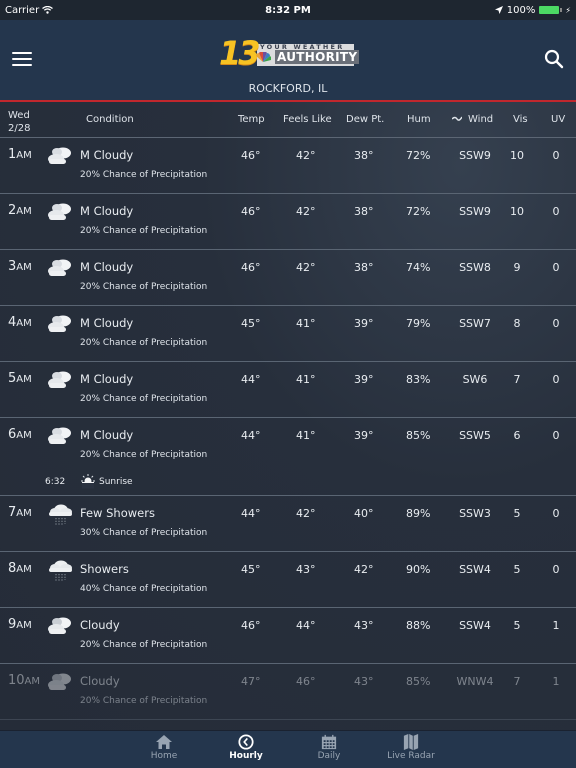 The image size is (576, 768). What do you see at coordinates (48, 10) in the screenshot?
I see `wifi-icon` at bounding box center [48, 10].